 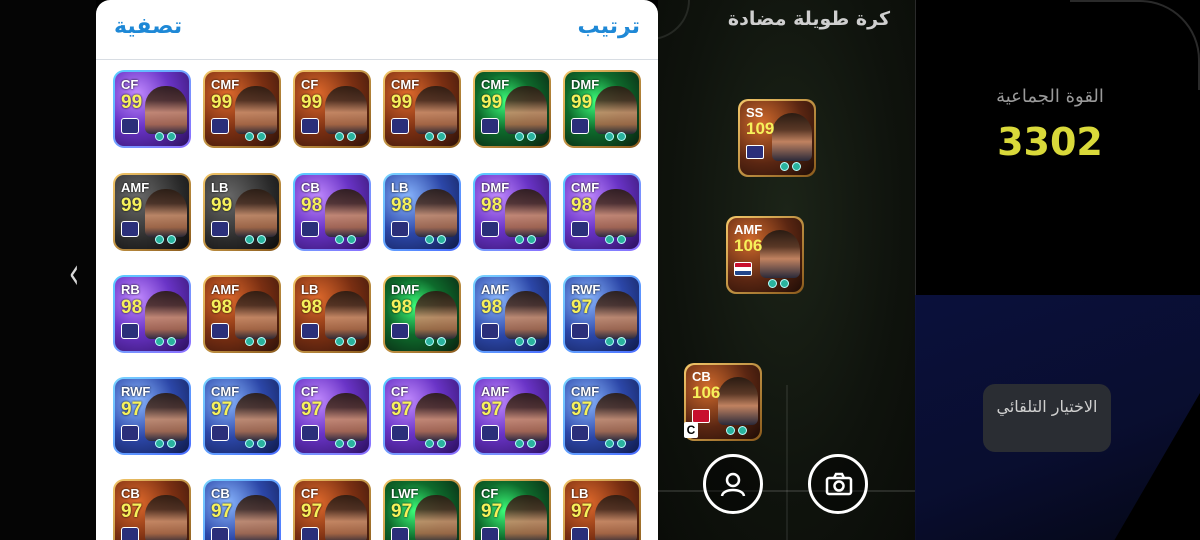 What do you see at coordinates (602, 109) in the screenshot?
I see `player-card: DMF 99` at bounding box center [602, 109].